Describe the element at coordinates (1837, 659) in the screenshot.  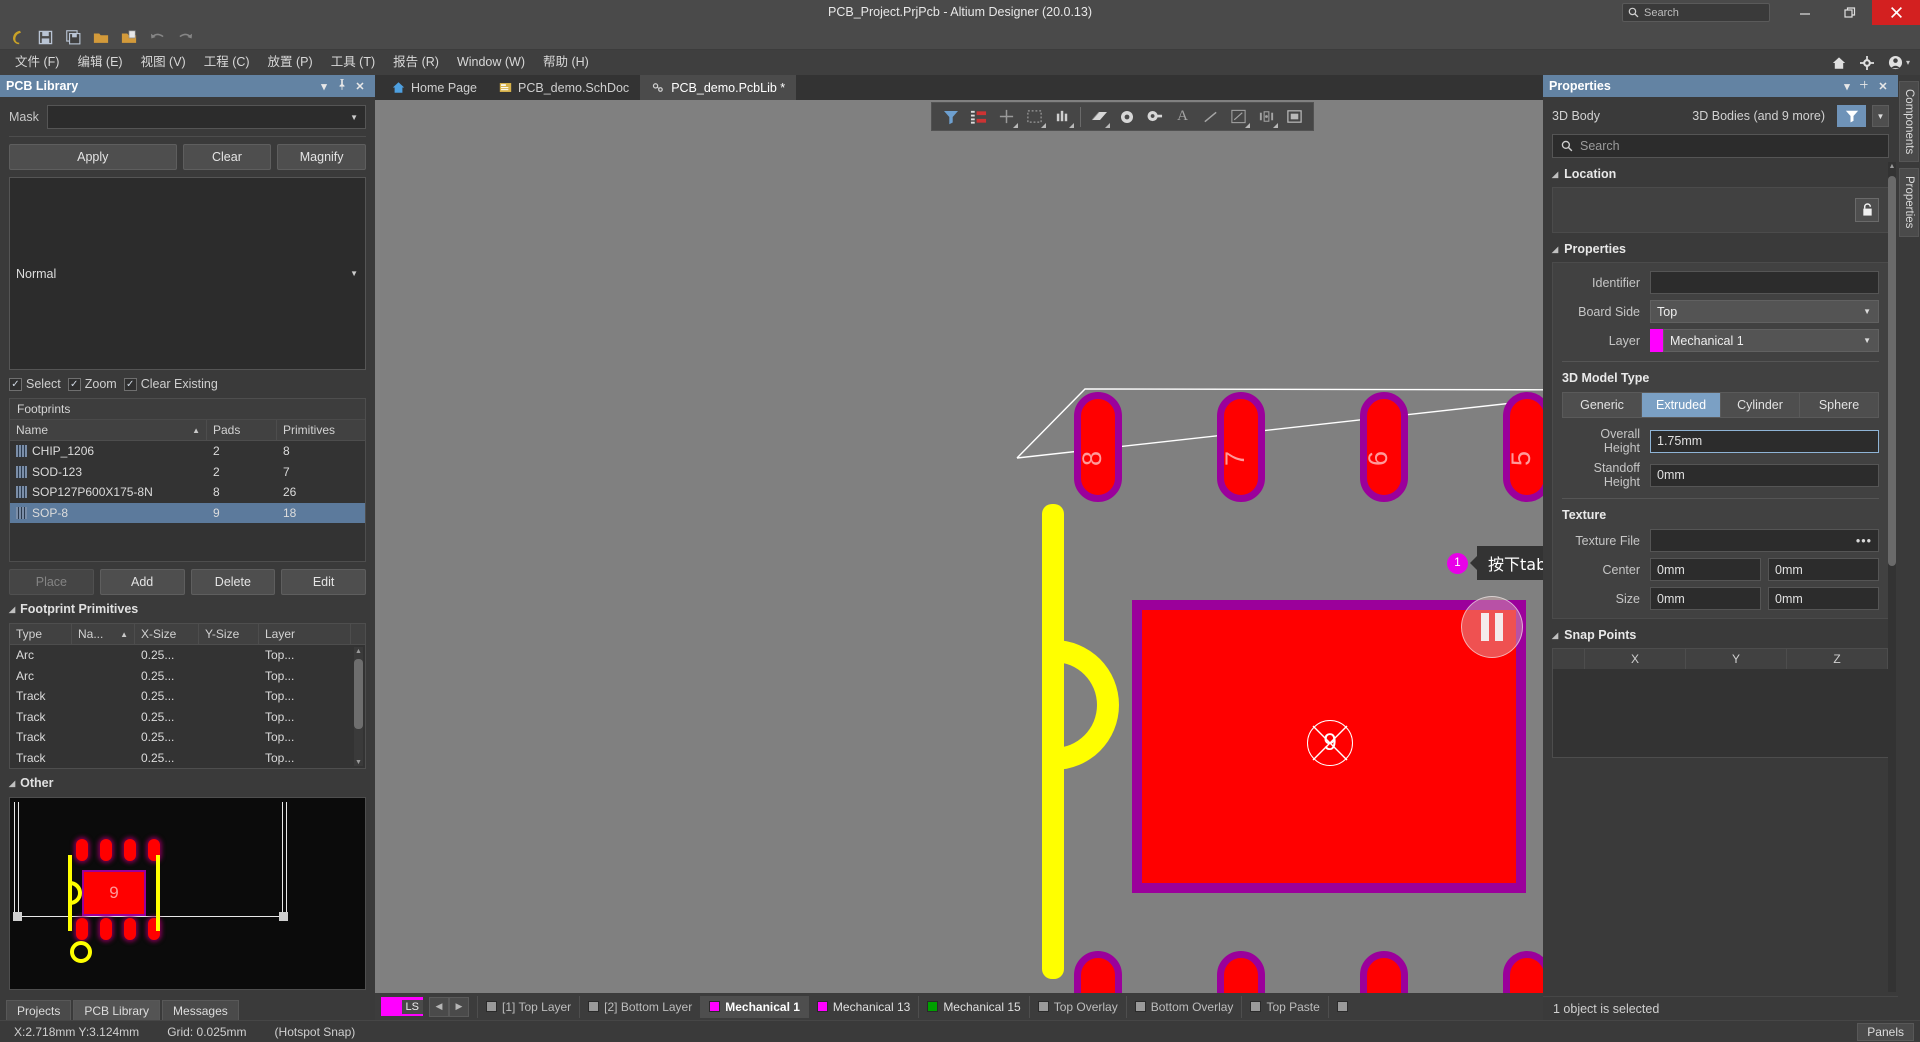
I see `snap-col-z: Z` at that location.